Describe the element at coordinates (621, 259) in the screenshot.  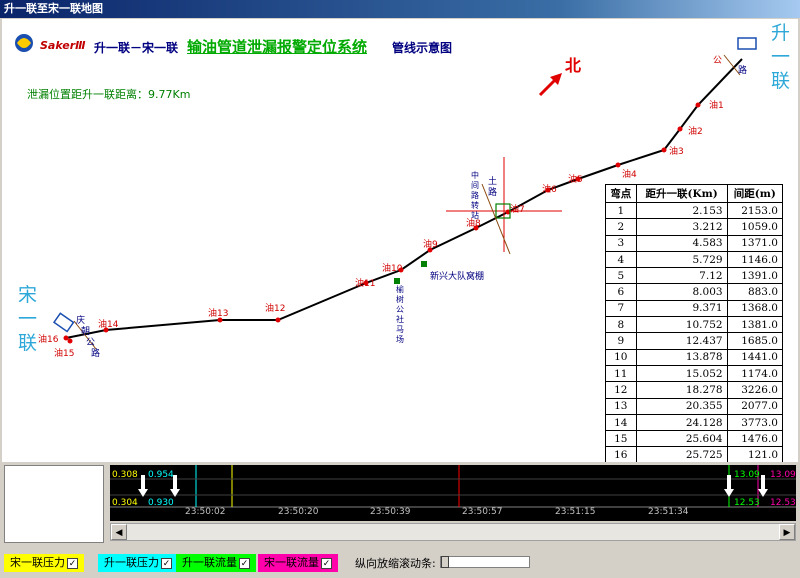
I see `cell-point: 4` at that location.